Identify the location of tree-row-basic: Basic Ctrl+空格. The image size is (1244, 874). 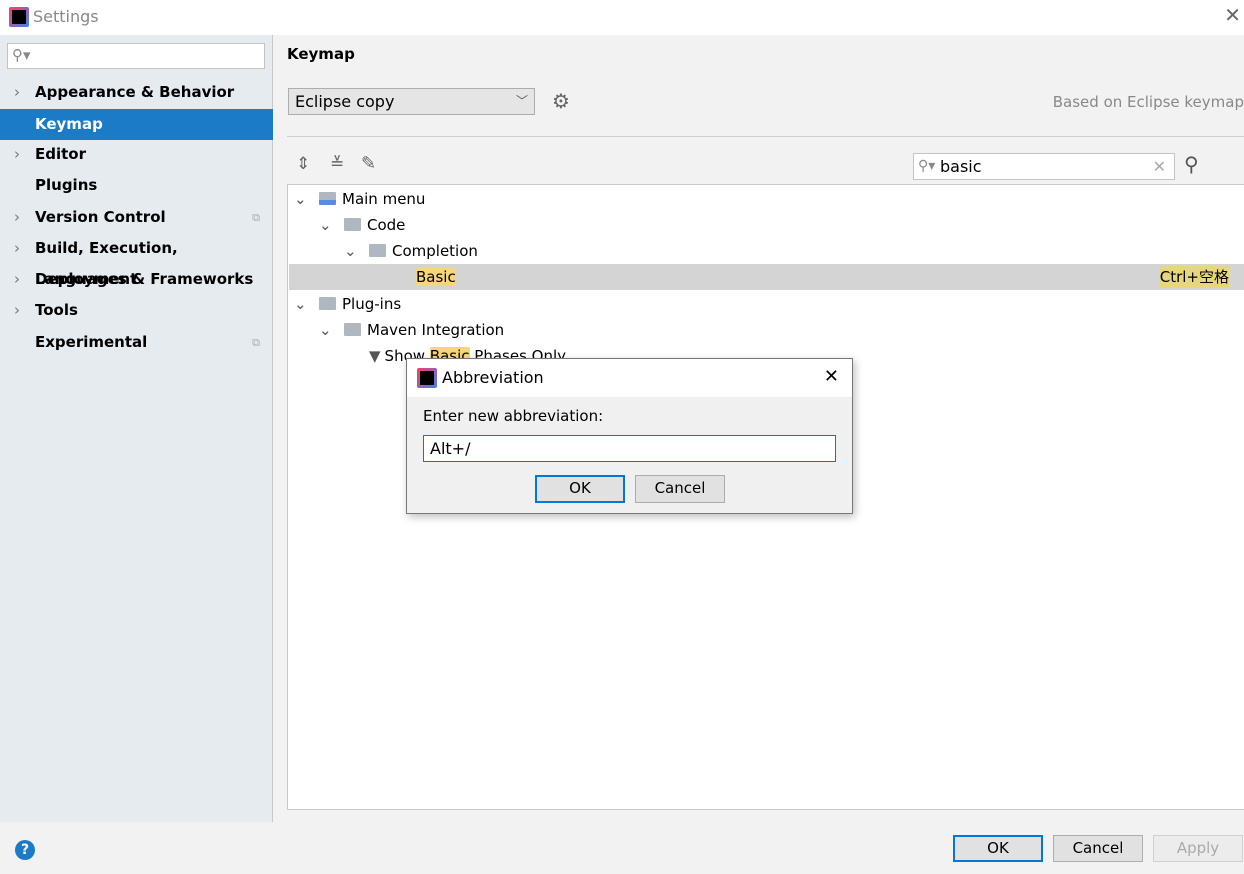
(766, 277).